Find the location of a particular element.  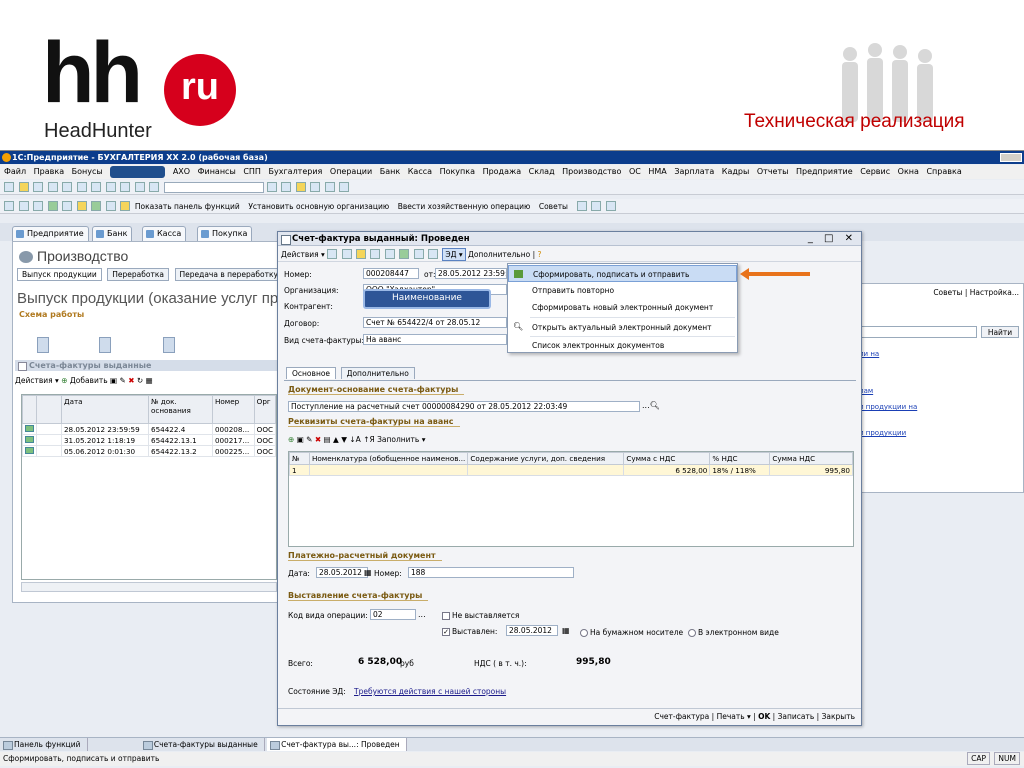

window-icon is located at coordinates (610, 206).